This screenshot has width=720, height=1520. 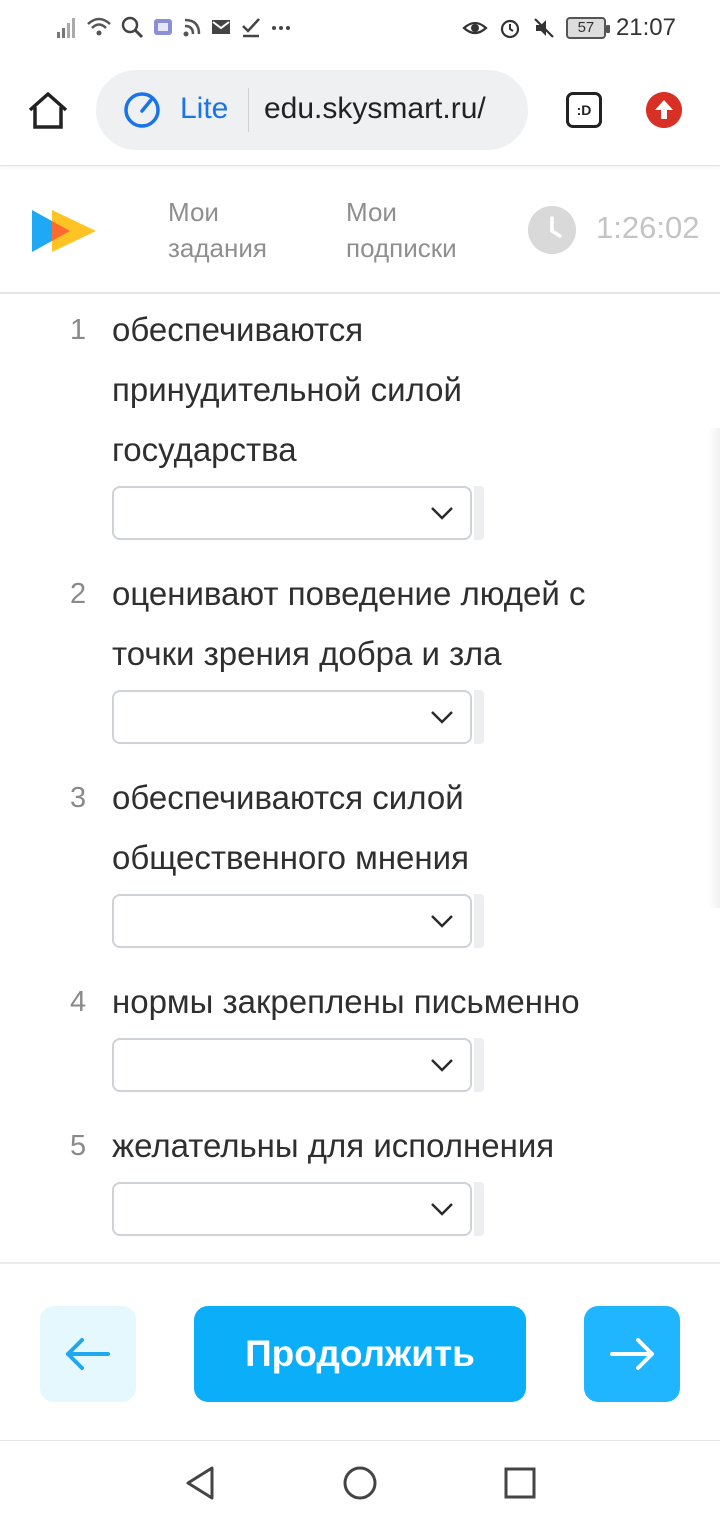 I want to click on system-navigation-bar, so click(x=360, y=1480).